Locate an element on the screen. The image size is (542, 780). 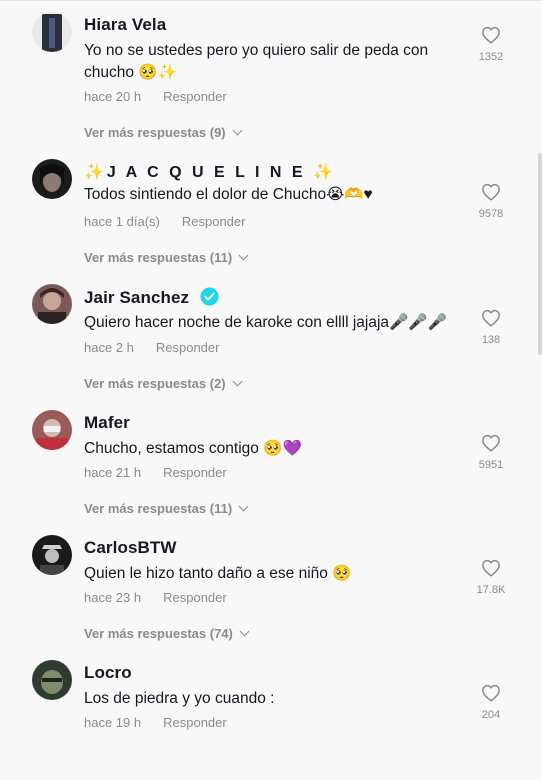
like-button: 17.8K is located at coordinates (491, 577).